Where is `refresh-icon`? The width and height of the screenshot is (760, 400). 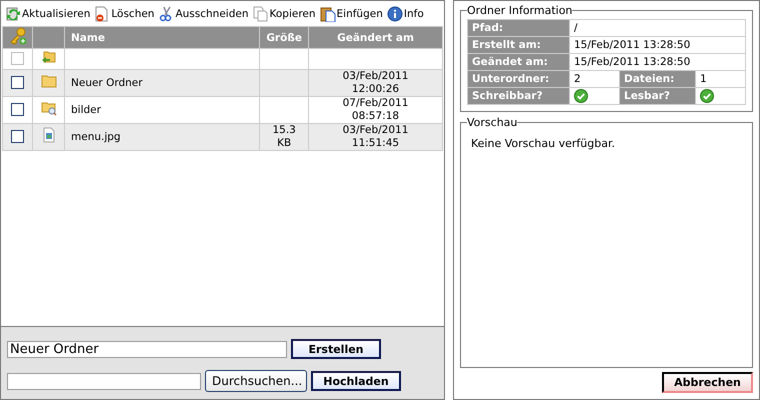 refresh-icon is located at coordinates (13, 14).